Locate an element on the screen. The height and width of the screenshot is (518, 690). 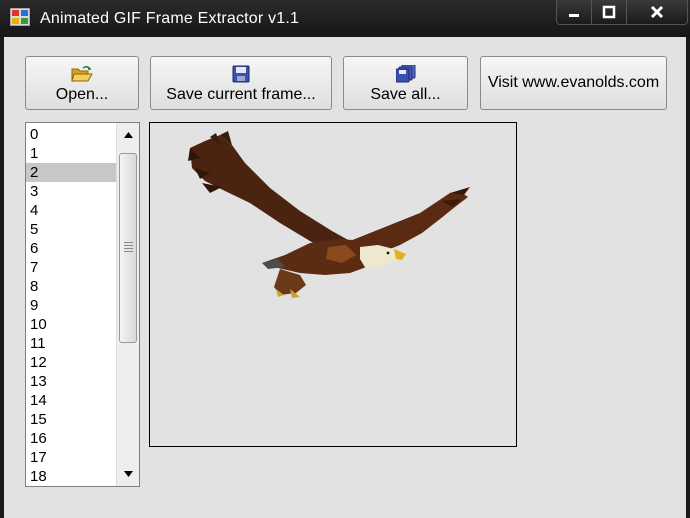
minimize-button is located at coordinates (574, 12).